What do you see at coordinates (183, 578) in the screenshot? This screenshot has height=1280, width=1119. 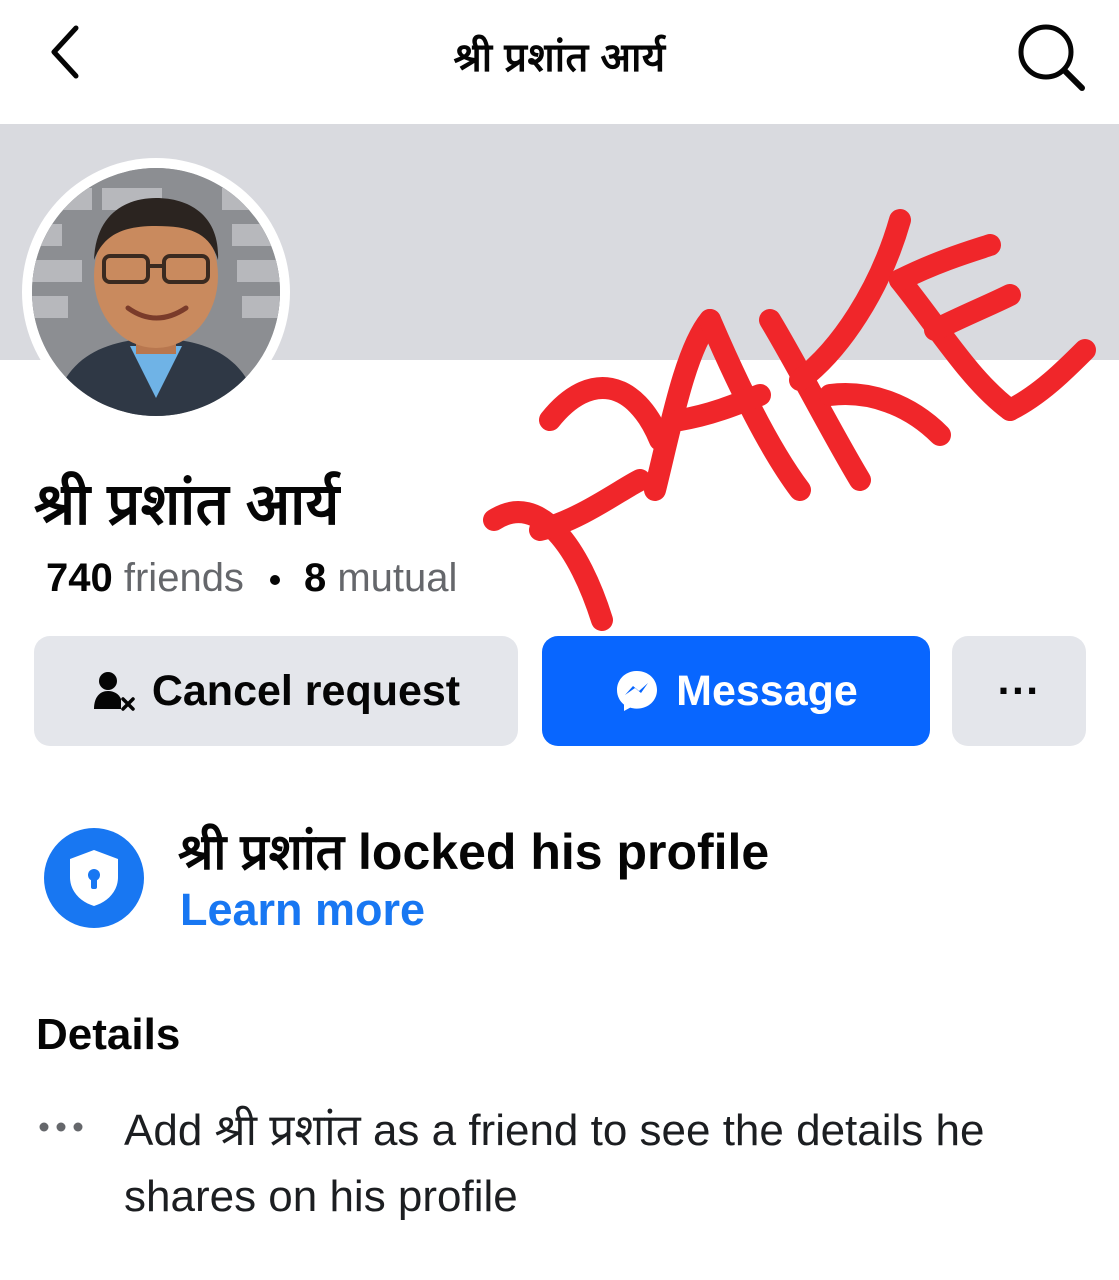 I see `friends-label: friends` at bounding box center [183, 578].